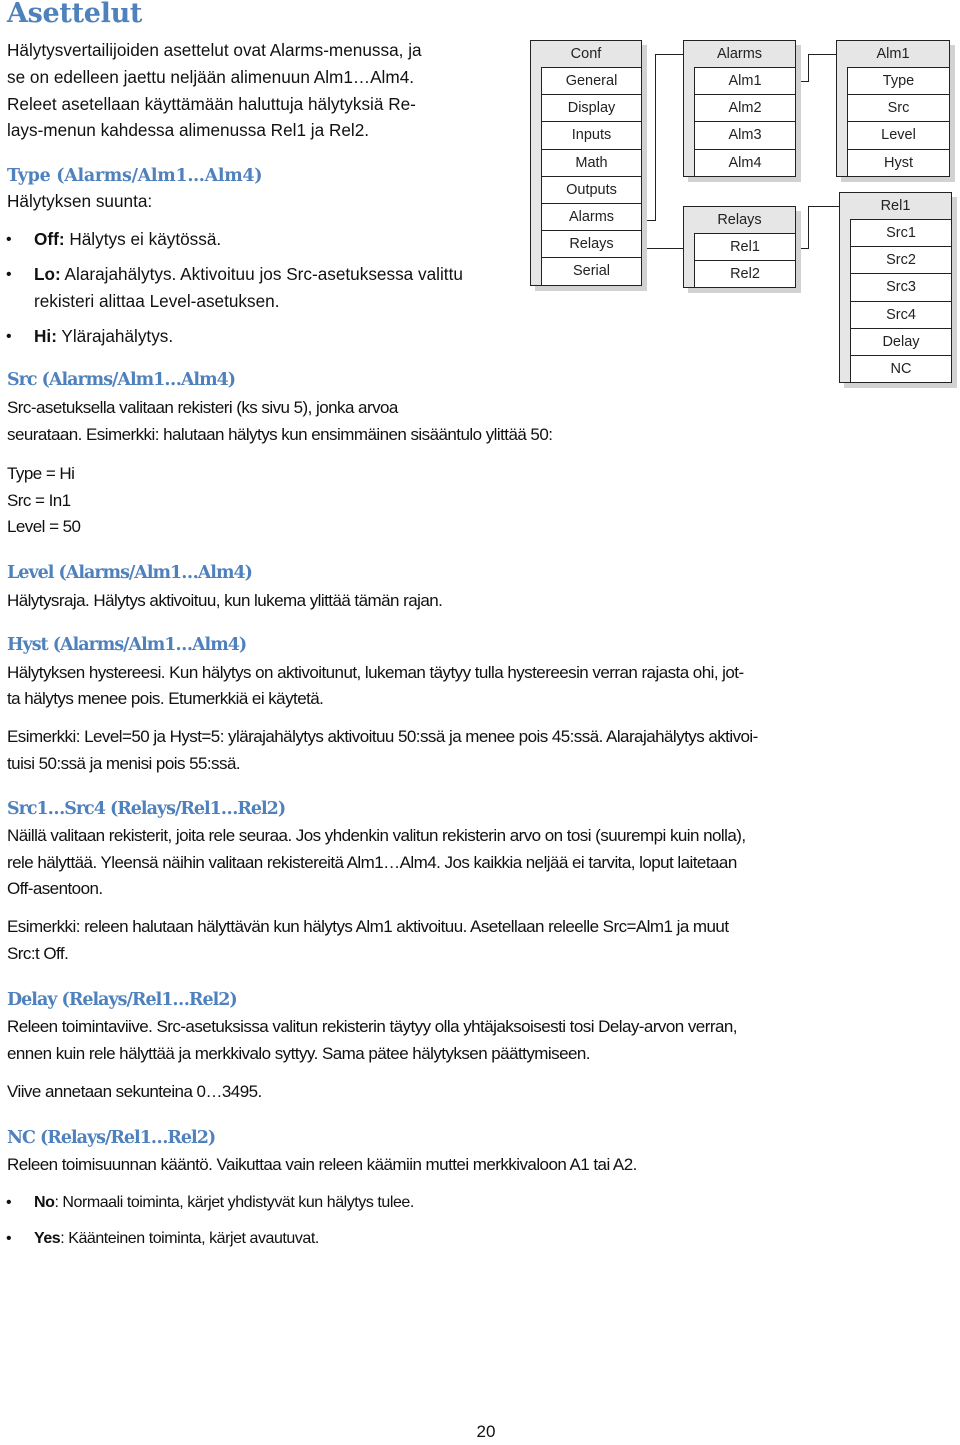  What do you see at coordinates (591, 189) in the screenshot?
I see `menu-item-outputs: Outputs` at bounding box center [591, 189].